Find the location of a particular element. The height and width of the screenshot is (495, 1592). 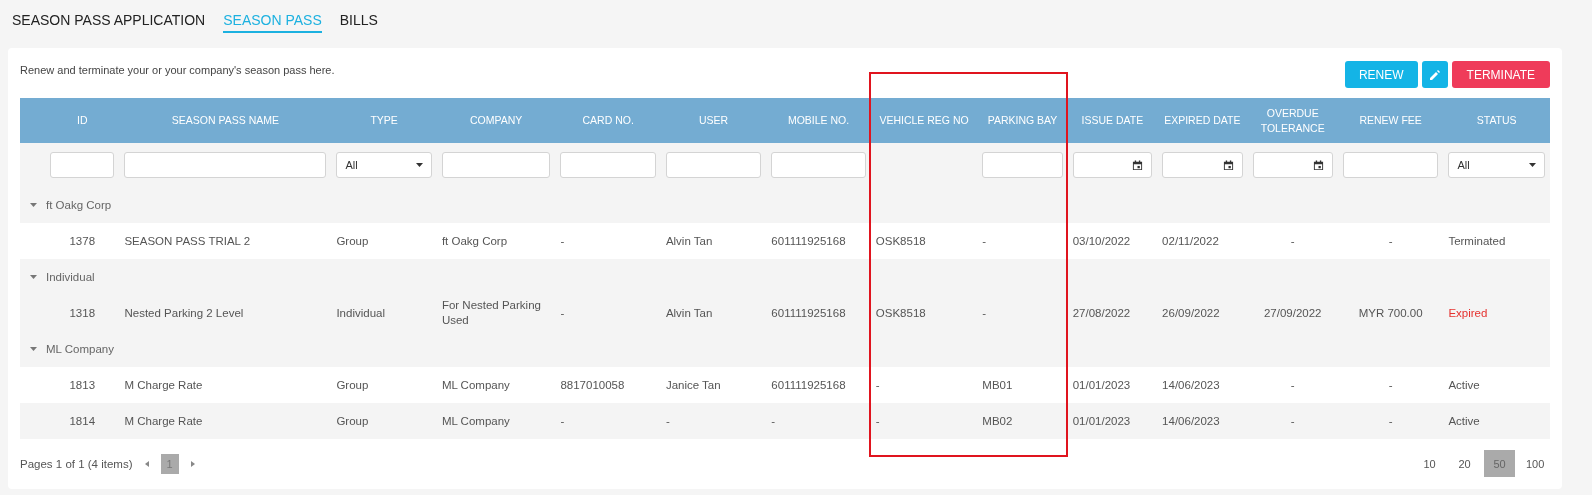

column-header: VEHICLE REG NO is located at coordinates (924, 120).